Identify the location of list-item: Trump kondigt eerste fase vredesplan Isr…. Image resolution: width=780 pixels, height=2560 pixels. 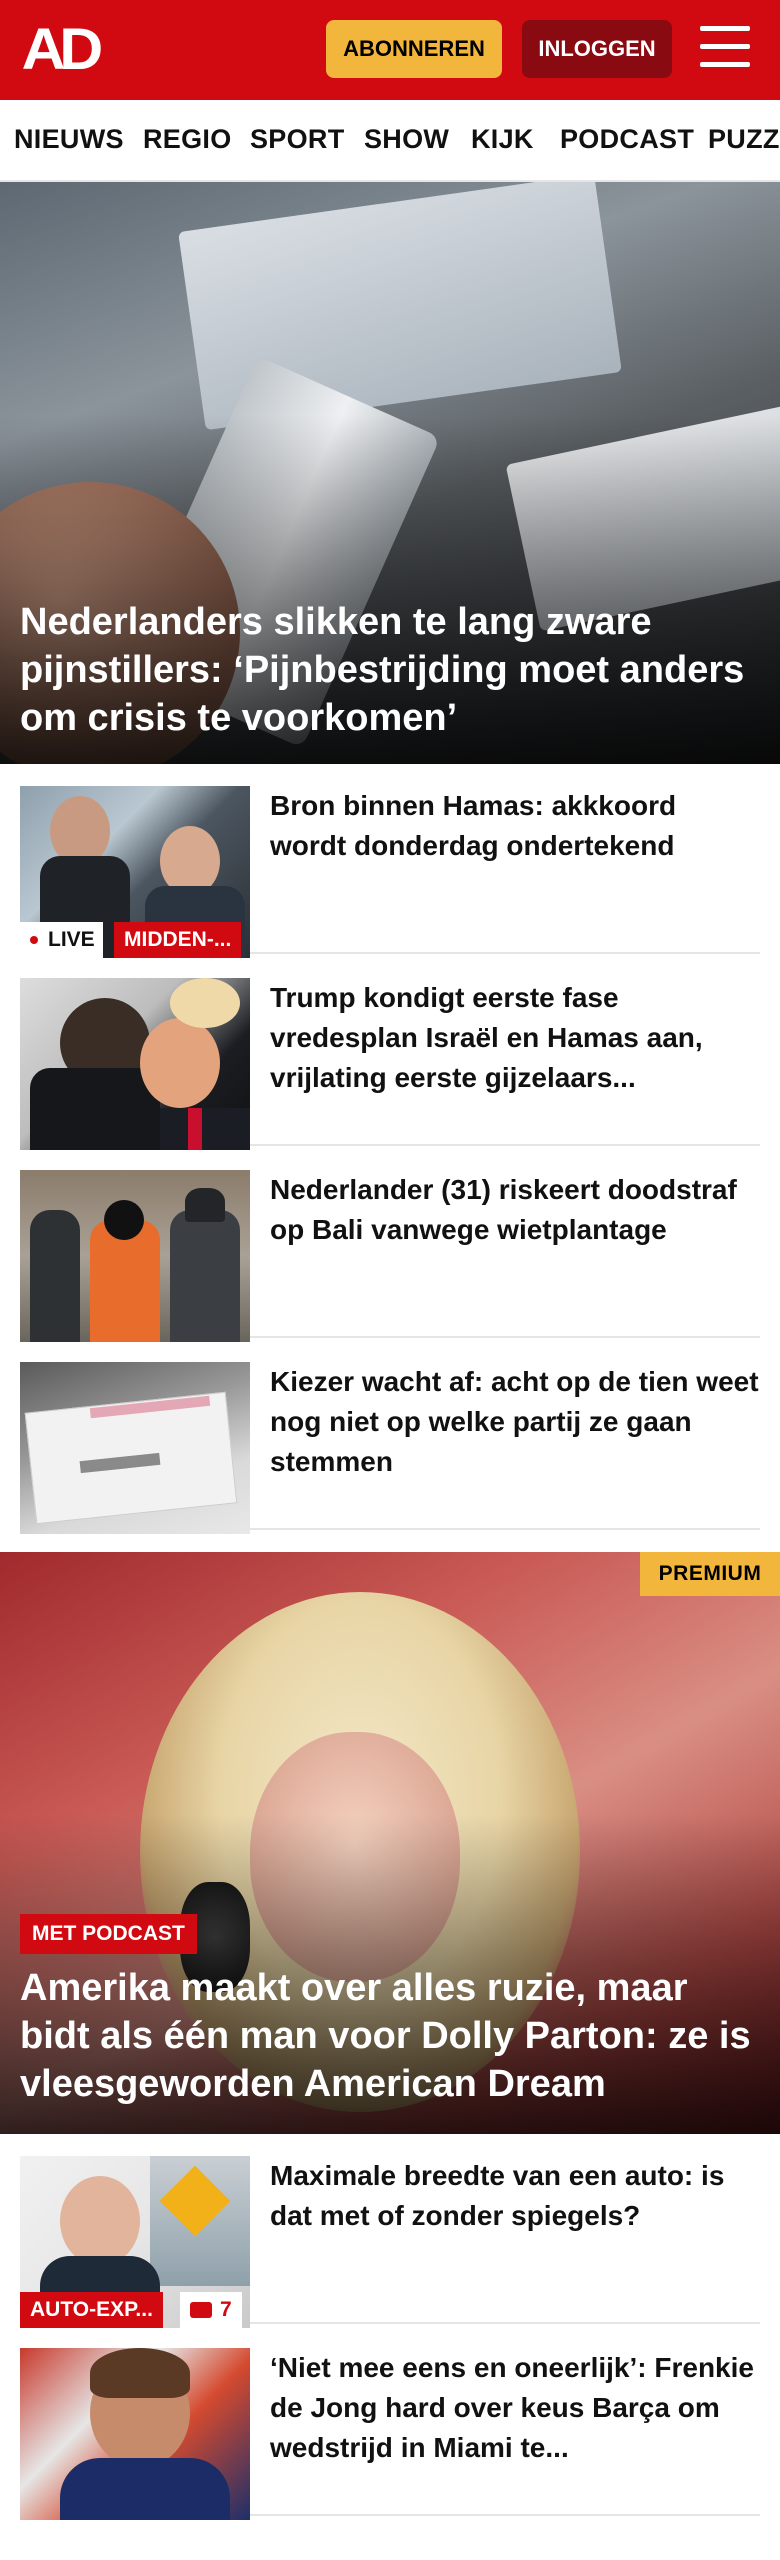
(390, 1057).